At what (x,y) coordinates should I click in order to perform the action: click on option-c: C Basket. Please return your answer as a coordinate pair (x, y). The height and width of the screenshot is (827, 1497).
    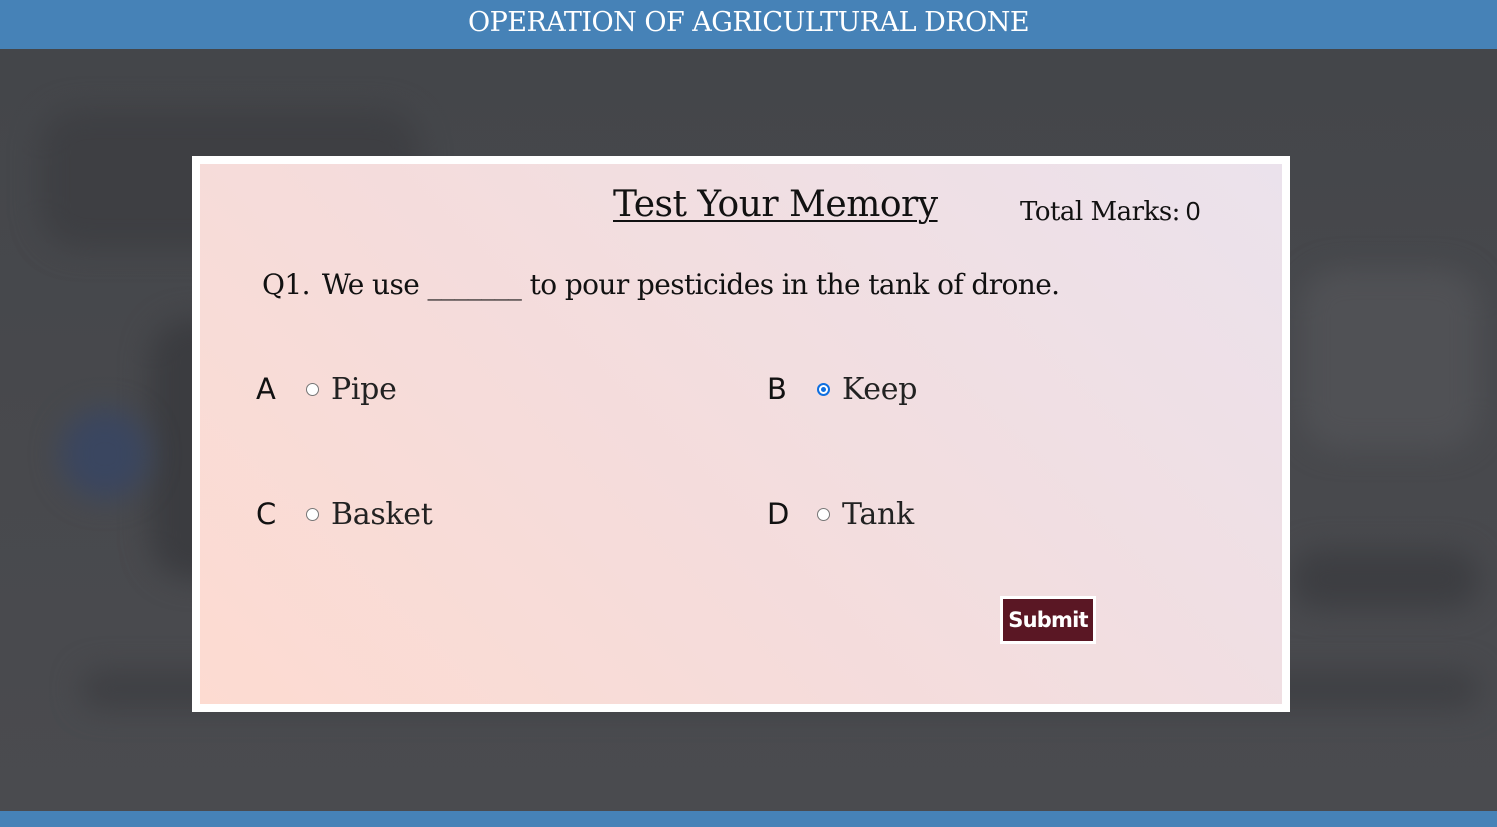
    Looking at the image, I should click on (344, 514).